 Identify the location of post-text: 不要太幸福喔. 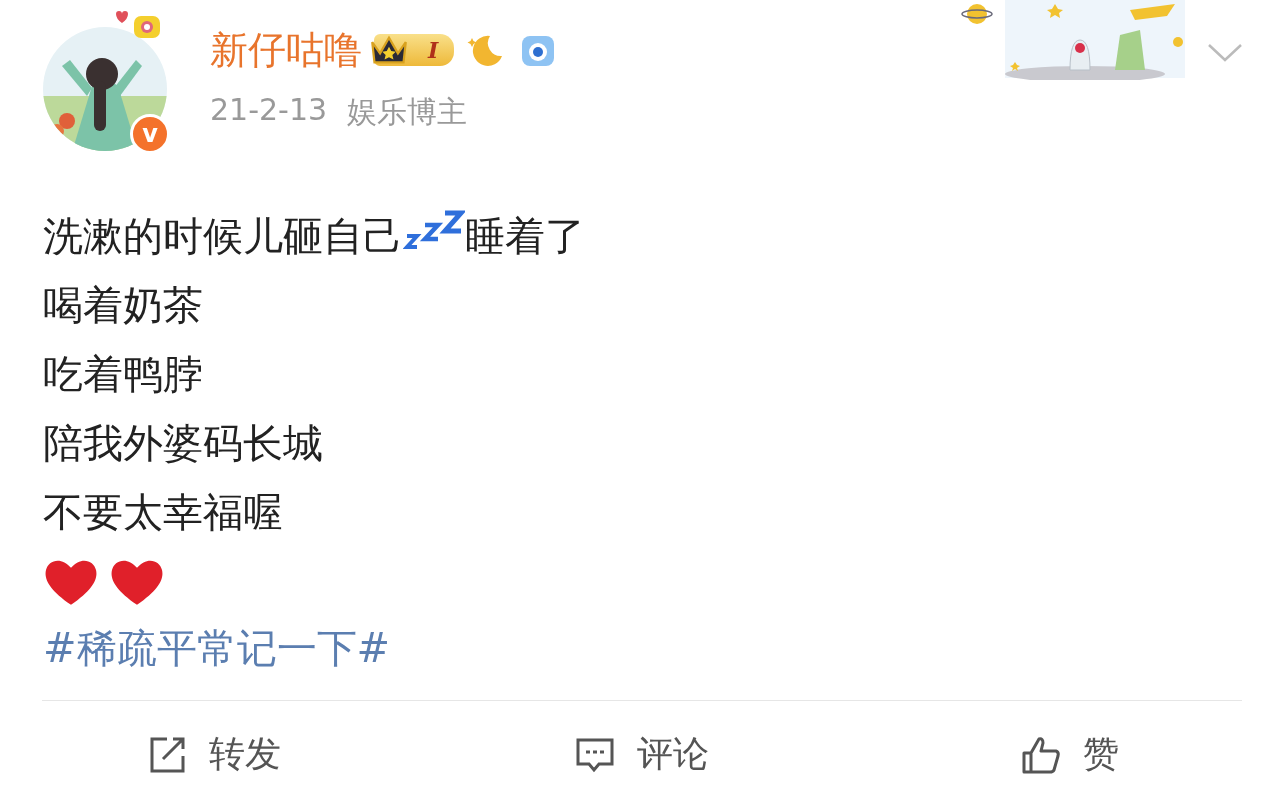
(163, 512).